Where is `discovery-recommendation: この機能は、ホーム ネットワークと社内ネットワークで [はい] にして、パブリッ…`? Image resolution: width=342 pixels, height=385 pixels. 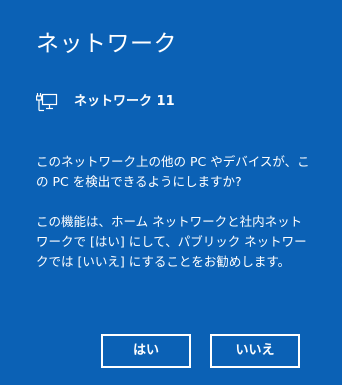 discovery-recommendation: この機能は、ホーム ネットワークと社内ネットワークで [はい] にして、パブリッ… is located at coordinates (171, 241).